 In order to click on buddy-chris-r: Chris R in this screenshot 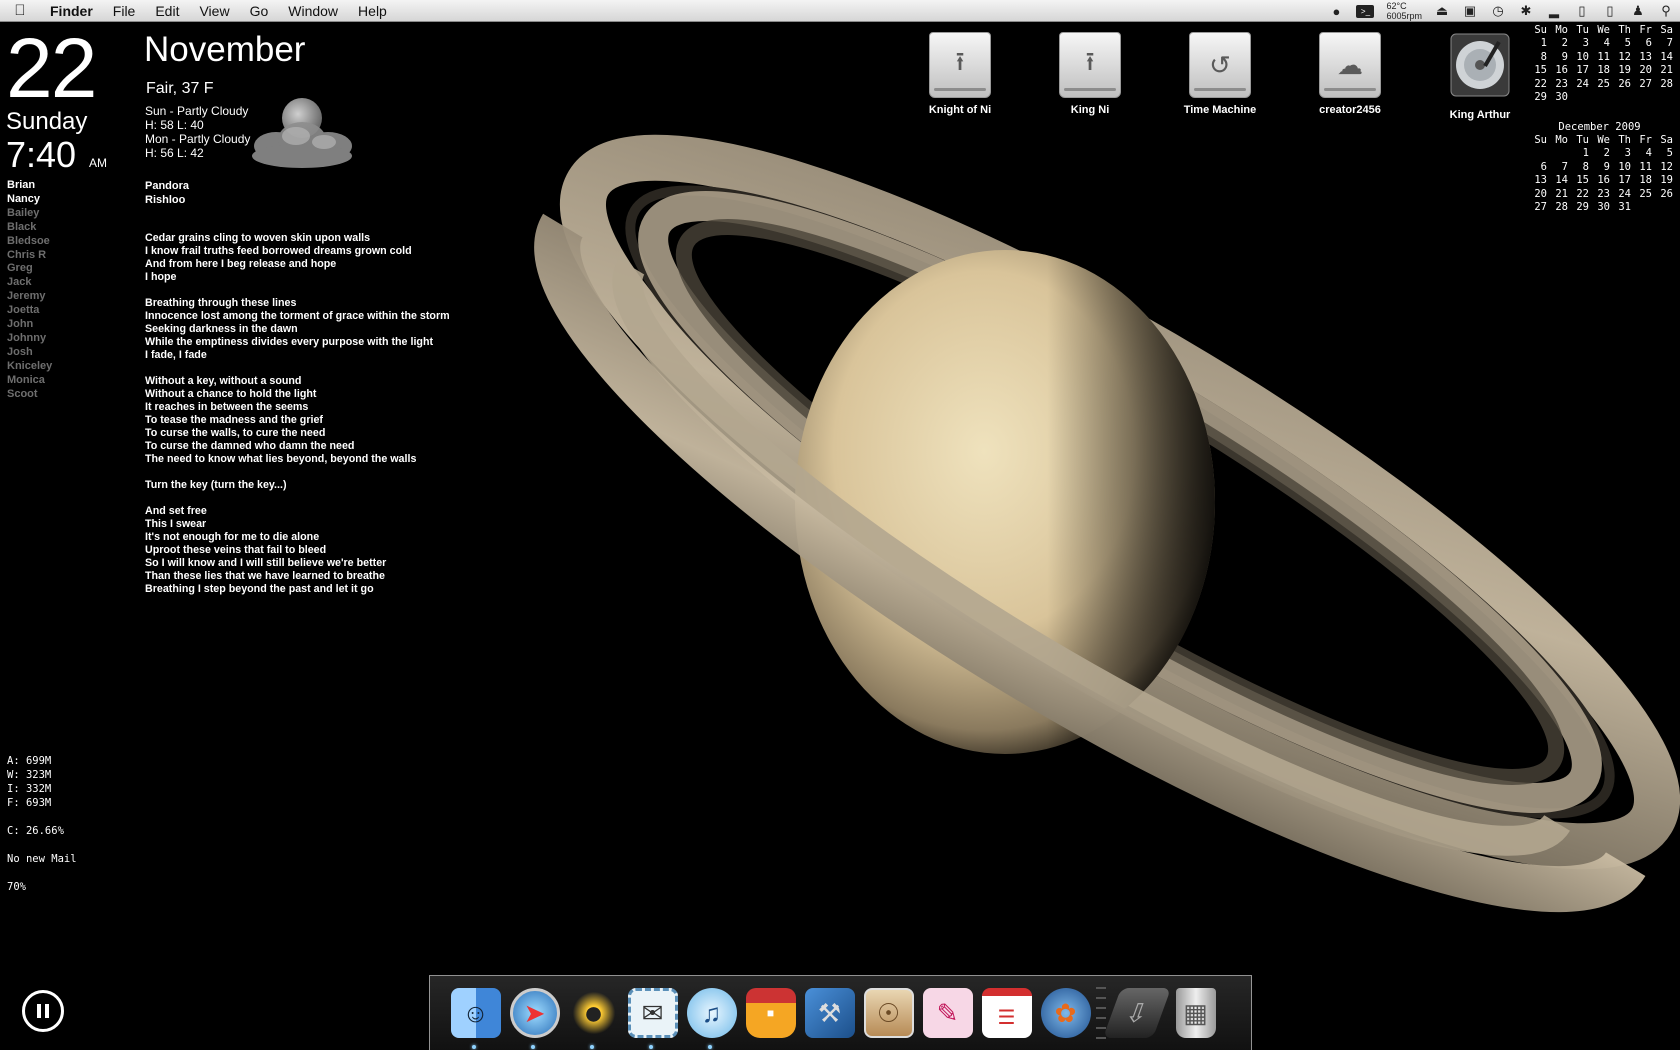, I will do `click(29, 256)`.